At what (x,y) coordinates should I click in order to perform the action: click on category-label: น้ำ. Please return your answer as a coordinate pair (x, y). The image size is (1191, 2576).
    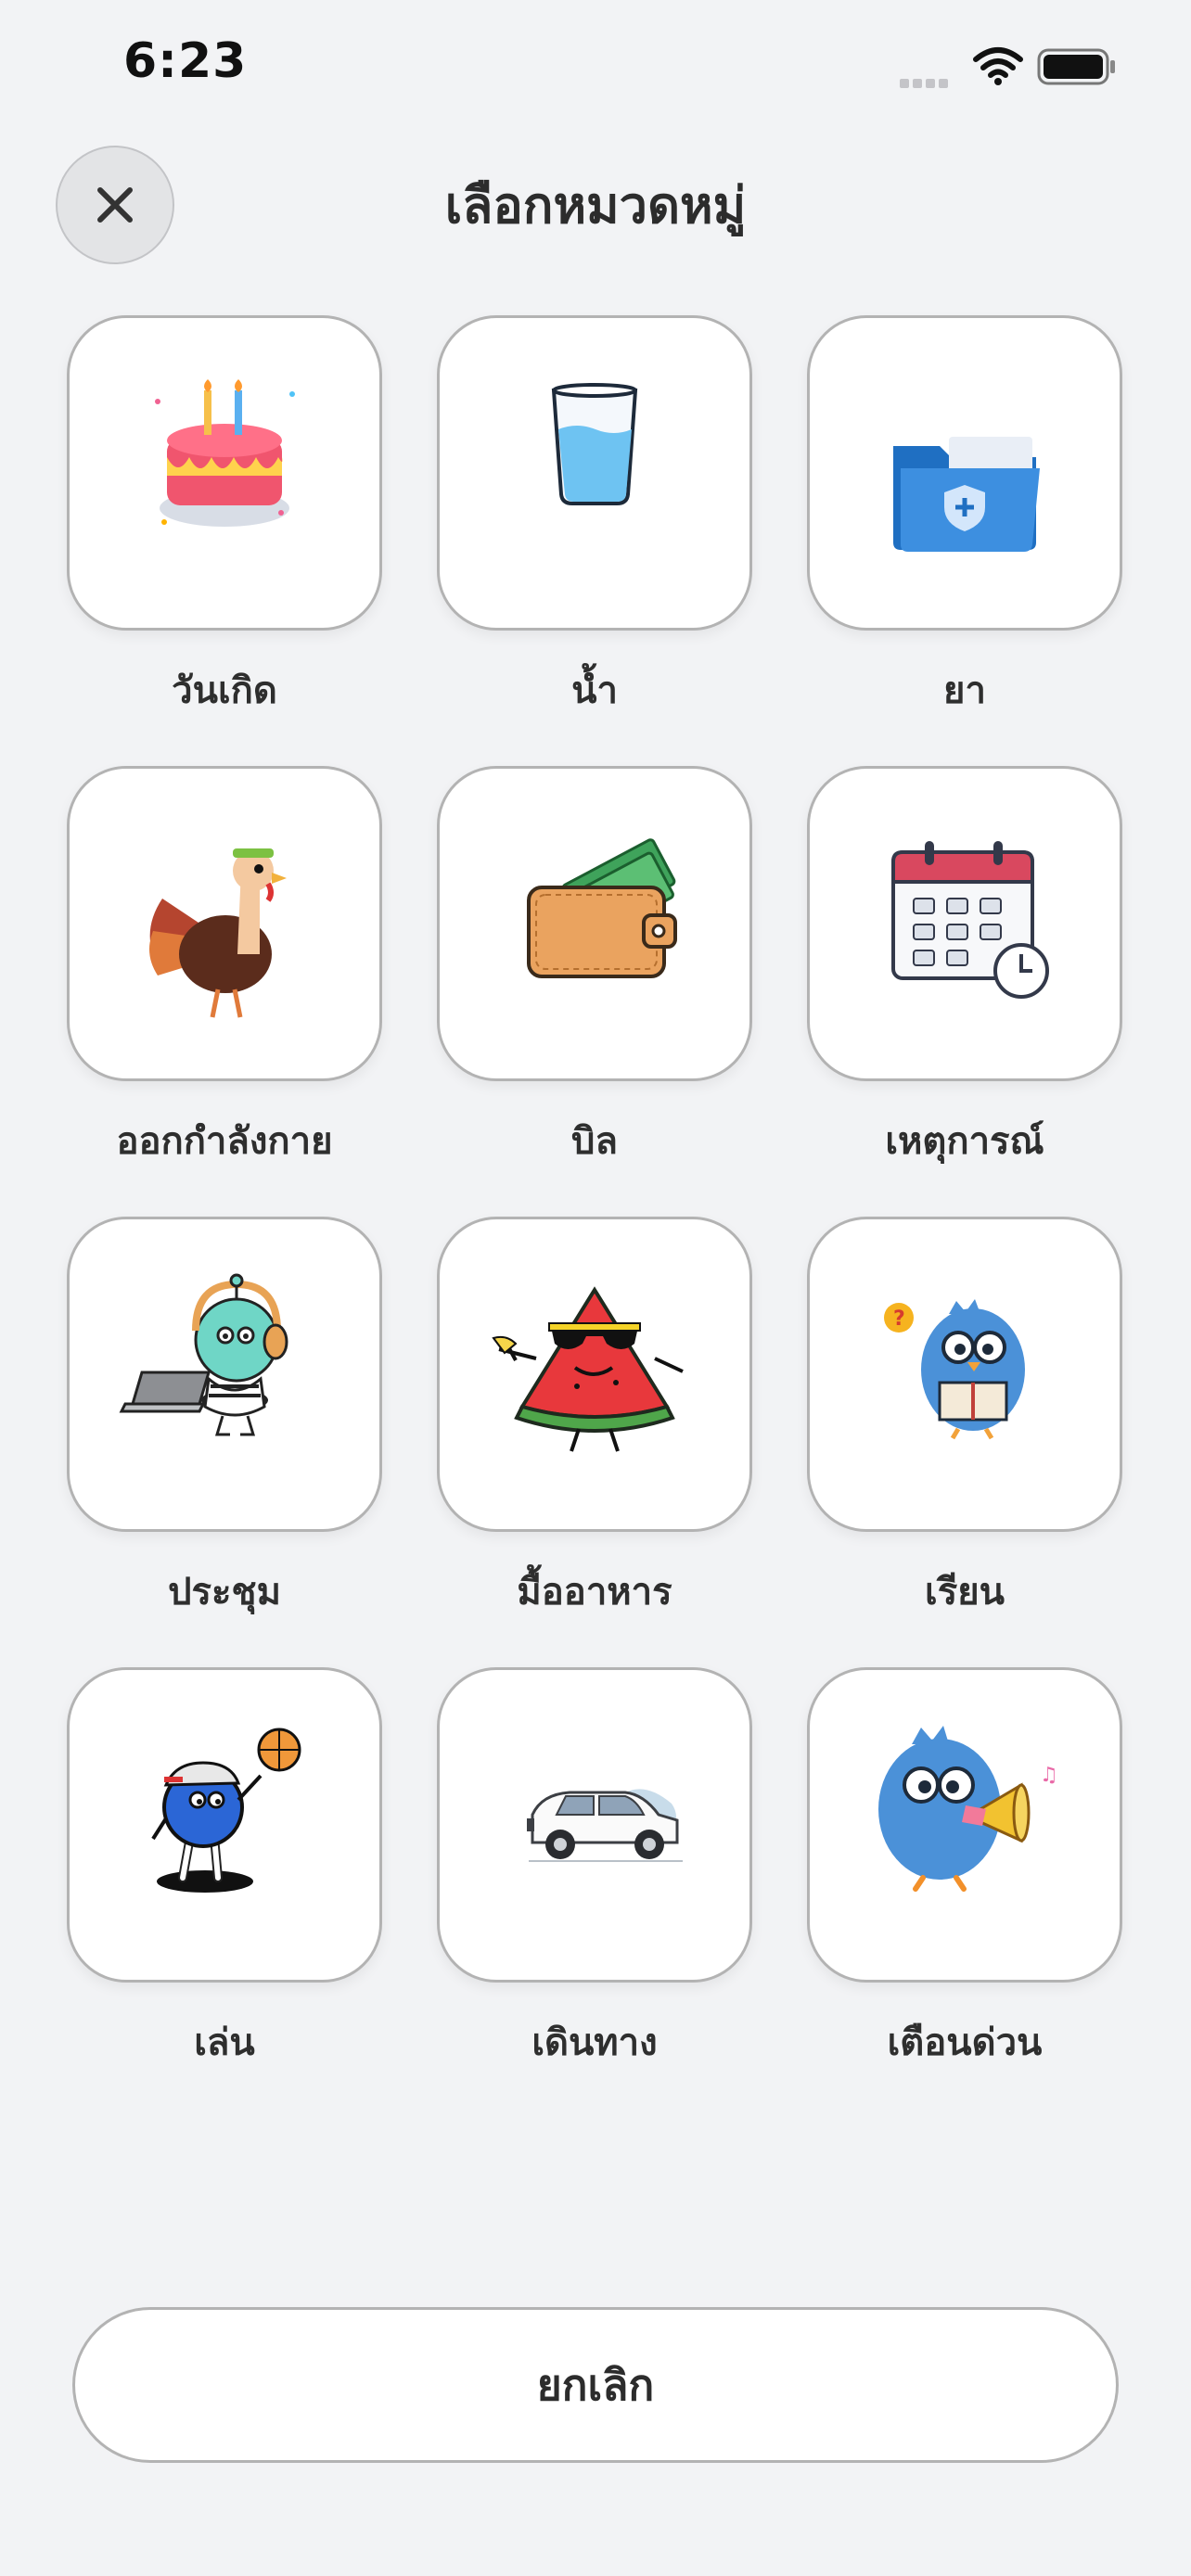
    Looking at the image, I should click on (594, 691).